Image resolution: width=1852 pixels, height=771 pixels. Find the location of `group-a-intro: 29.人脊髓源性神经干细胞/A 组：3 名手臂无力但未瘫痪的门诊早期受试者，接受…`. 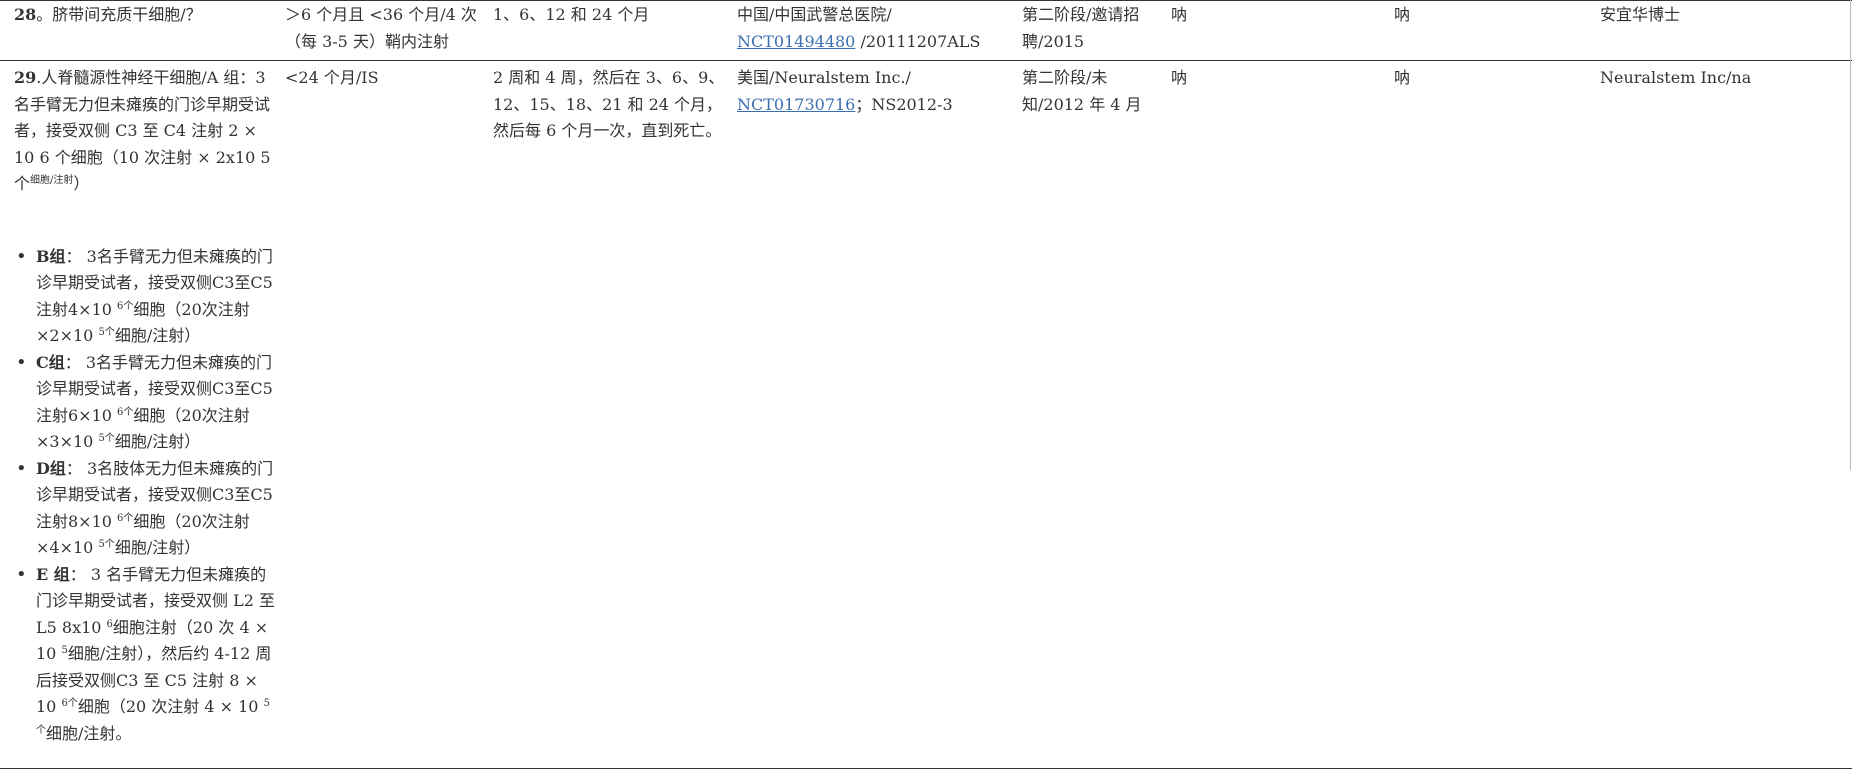

group-a-intro: 29.人脊髓源性神经干细胞/A 组：3 名手臂无力但未瘫痪的门诊早期受试者，接受… is located at coordinates (142, 130).